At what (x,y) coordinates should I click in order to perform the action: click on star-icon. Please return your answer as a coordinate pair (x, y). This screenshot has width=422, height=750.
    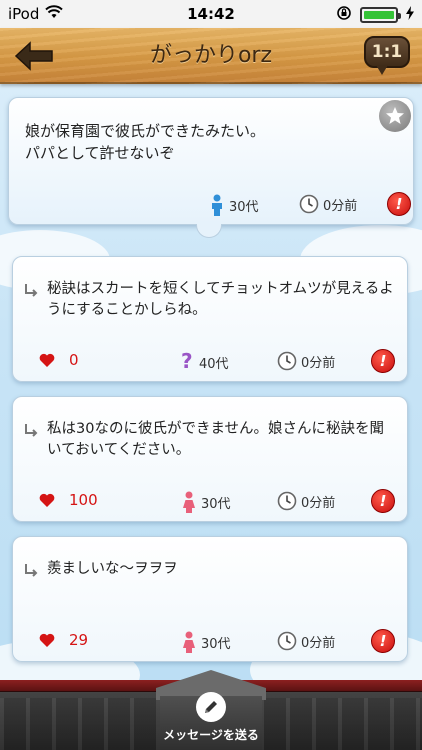
    Looking at the image, I should click on (395, 115).